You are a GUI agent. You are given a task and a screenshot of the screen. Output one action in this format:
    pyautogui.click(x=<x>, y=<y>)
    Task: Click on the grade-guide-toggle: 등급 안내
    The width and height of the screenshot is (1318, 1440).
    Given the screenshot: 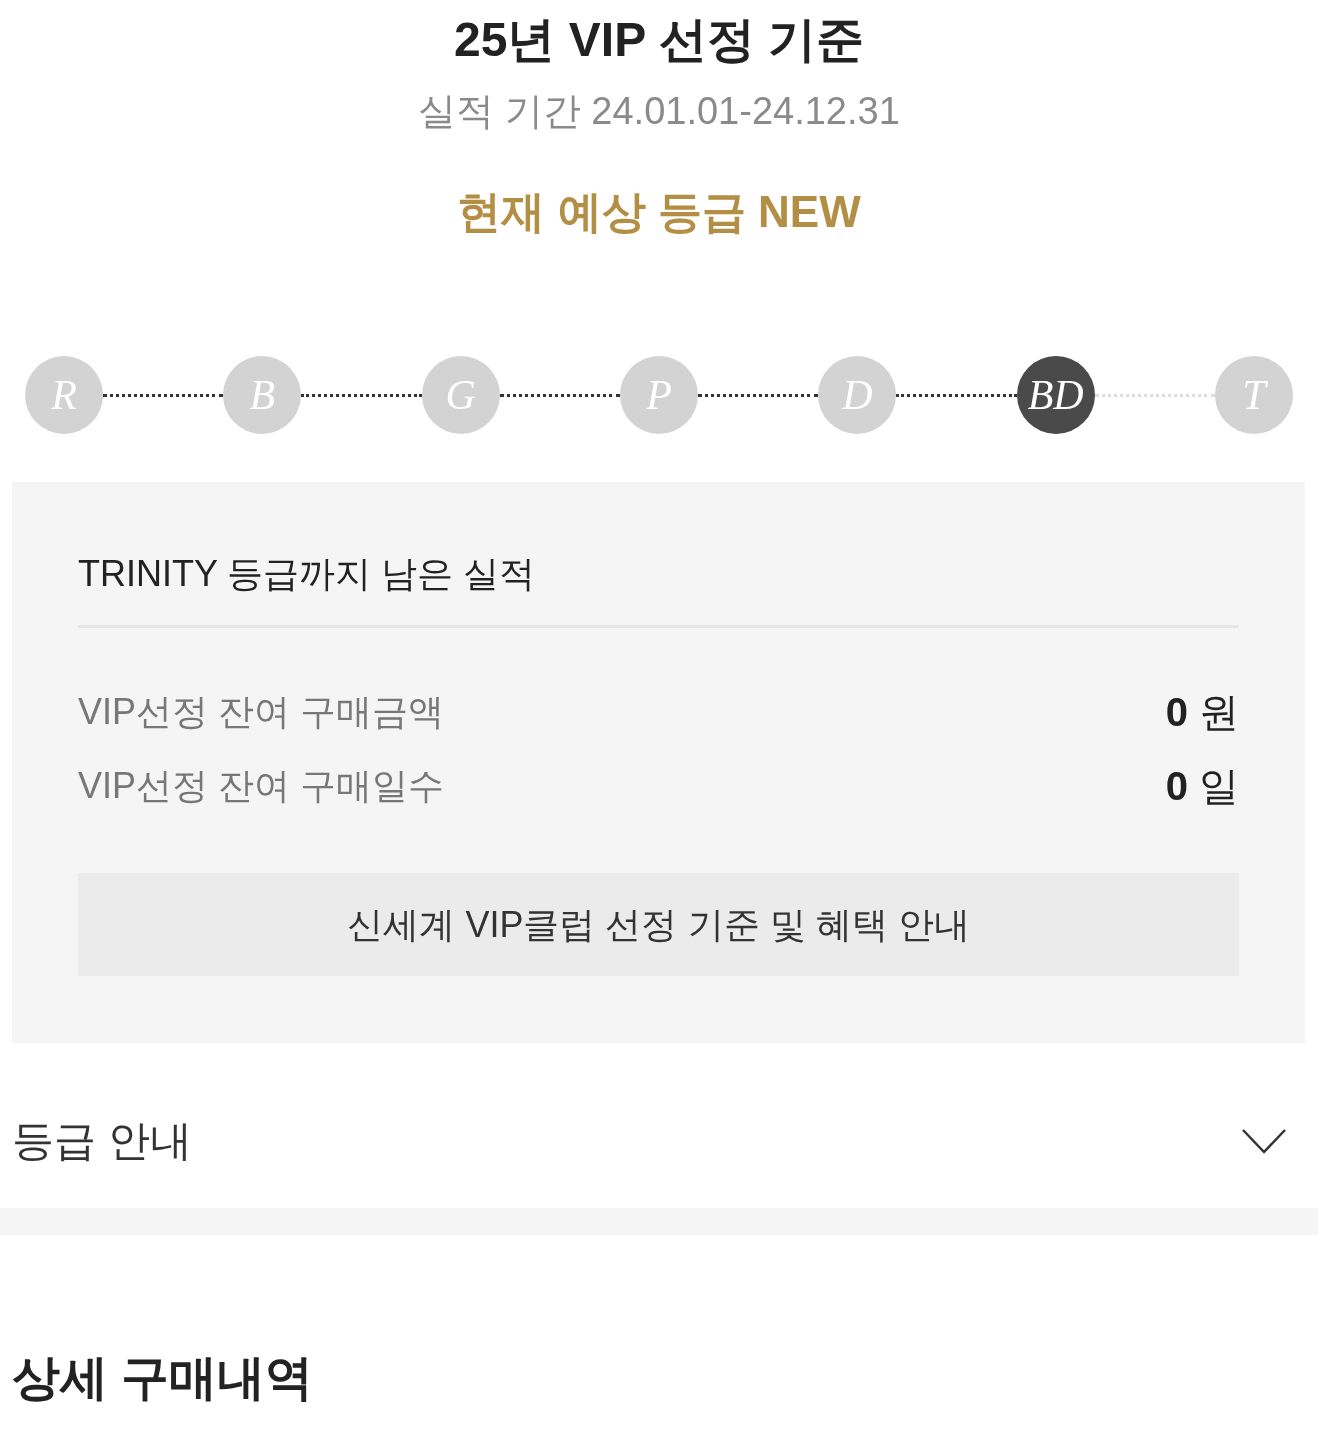 What is the action you would take?
    pyautogui.click(x=102, y=1141)
    